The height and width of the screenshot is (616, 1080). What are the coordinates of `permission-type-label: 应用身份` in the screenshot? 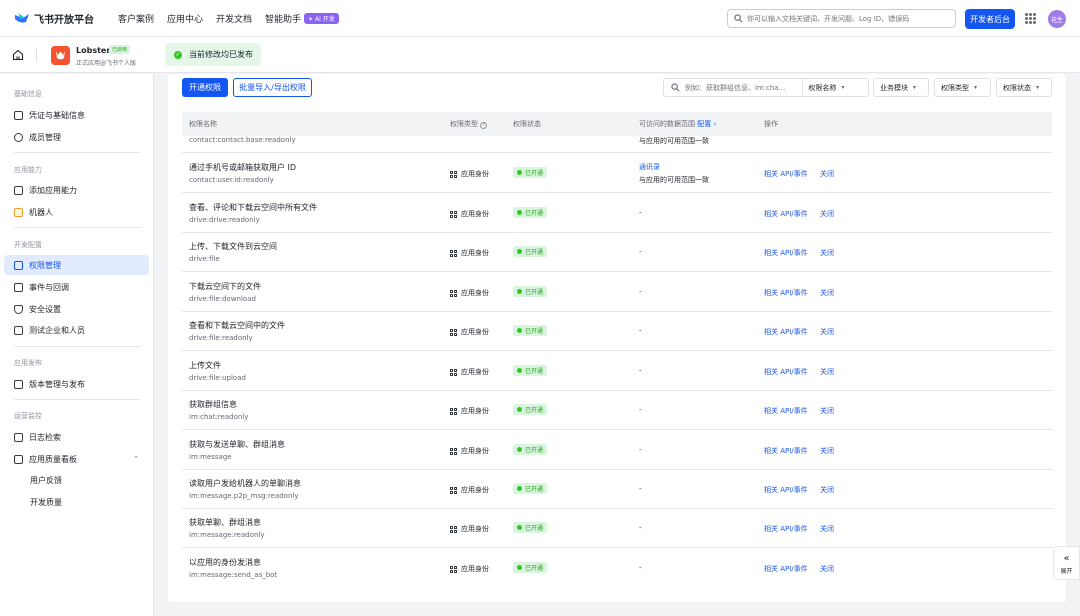 It's located at (475, 372).